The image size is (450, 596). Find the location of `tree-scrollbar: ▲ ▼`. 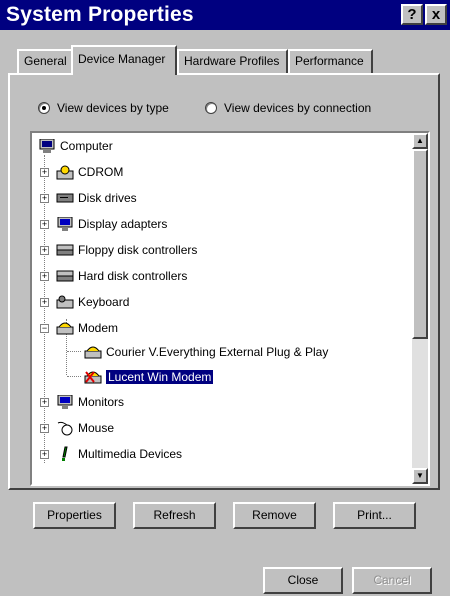

tree-scrollbar: ▲ ▼ is located at coordinates (420, 308).